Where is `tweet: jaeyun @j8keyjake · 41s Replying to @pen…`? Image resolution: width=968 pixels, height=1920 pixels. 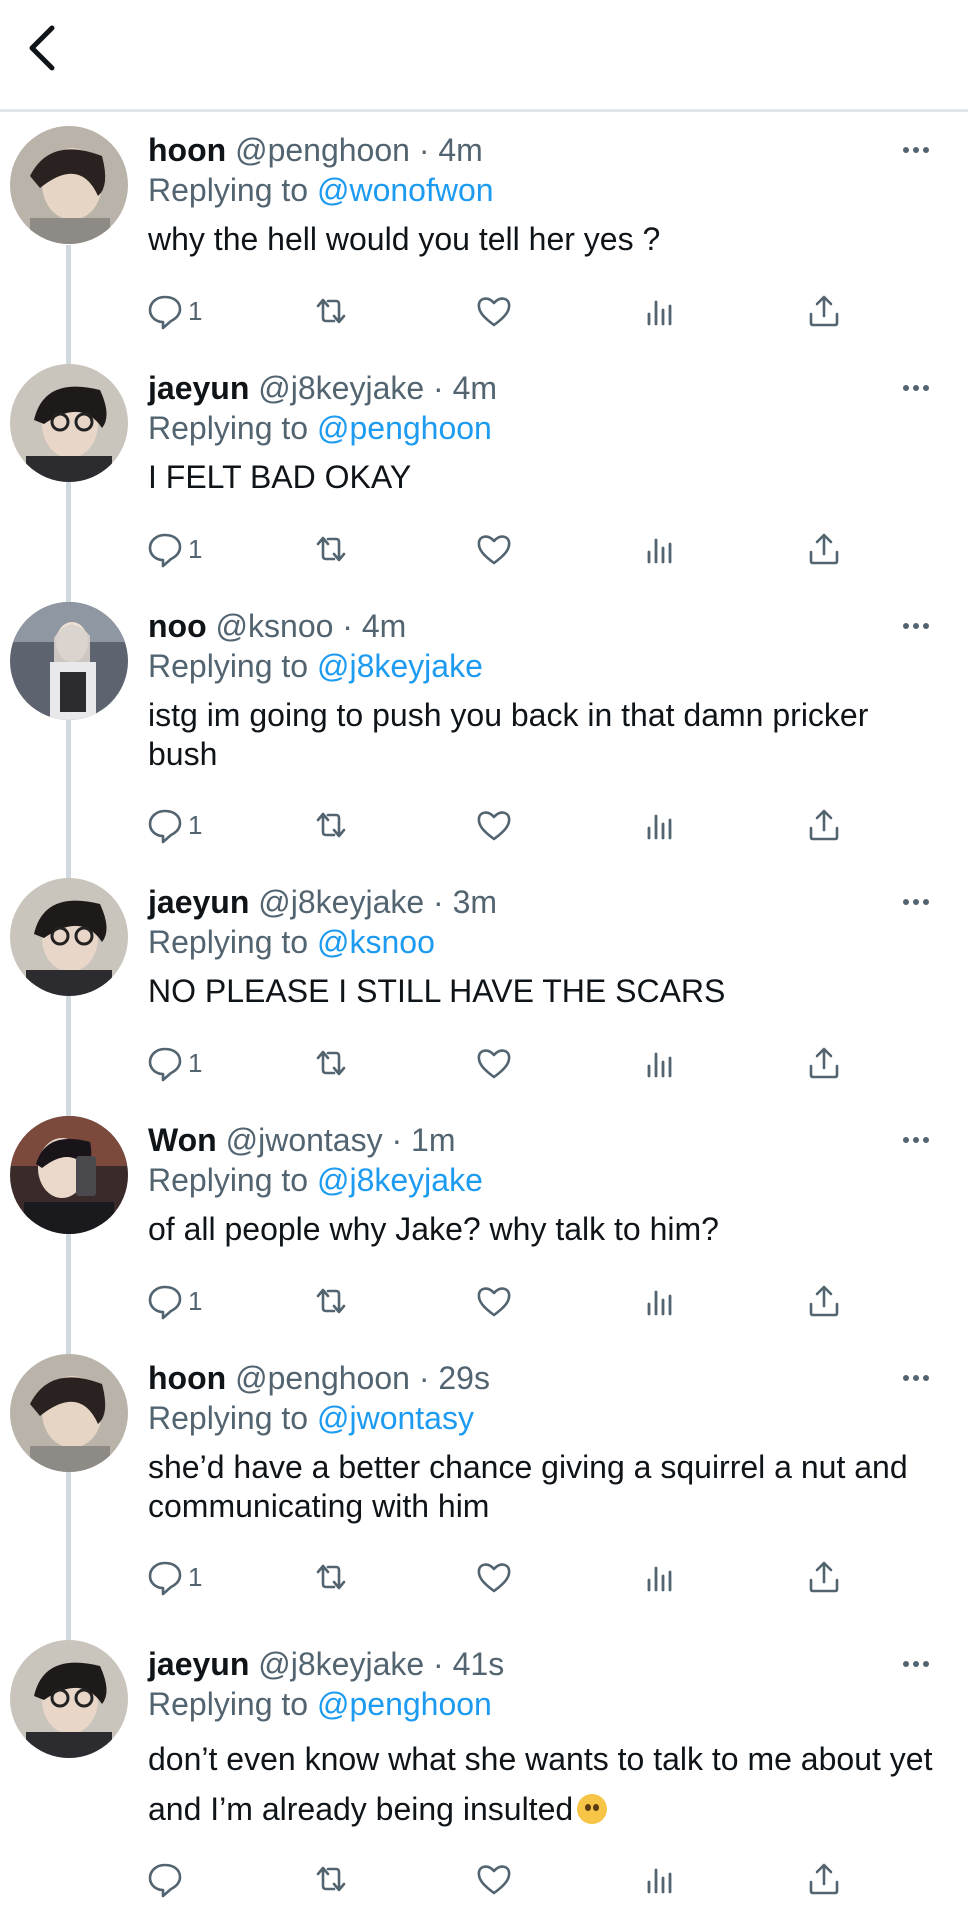 tweet: jaeyun @j8keyjake · 41s Replying to @pen… is located at coordinates (484, 1780).